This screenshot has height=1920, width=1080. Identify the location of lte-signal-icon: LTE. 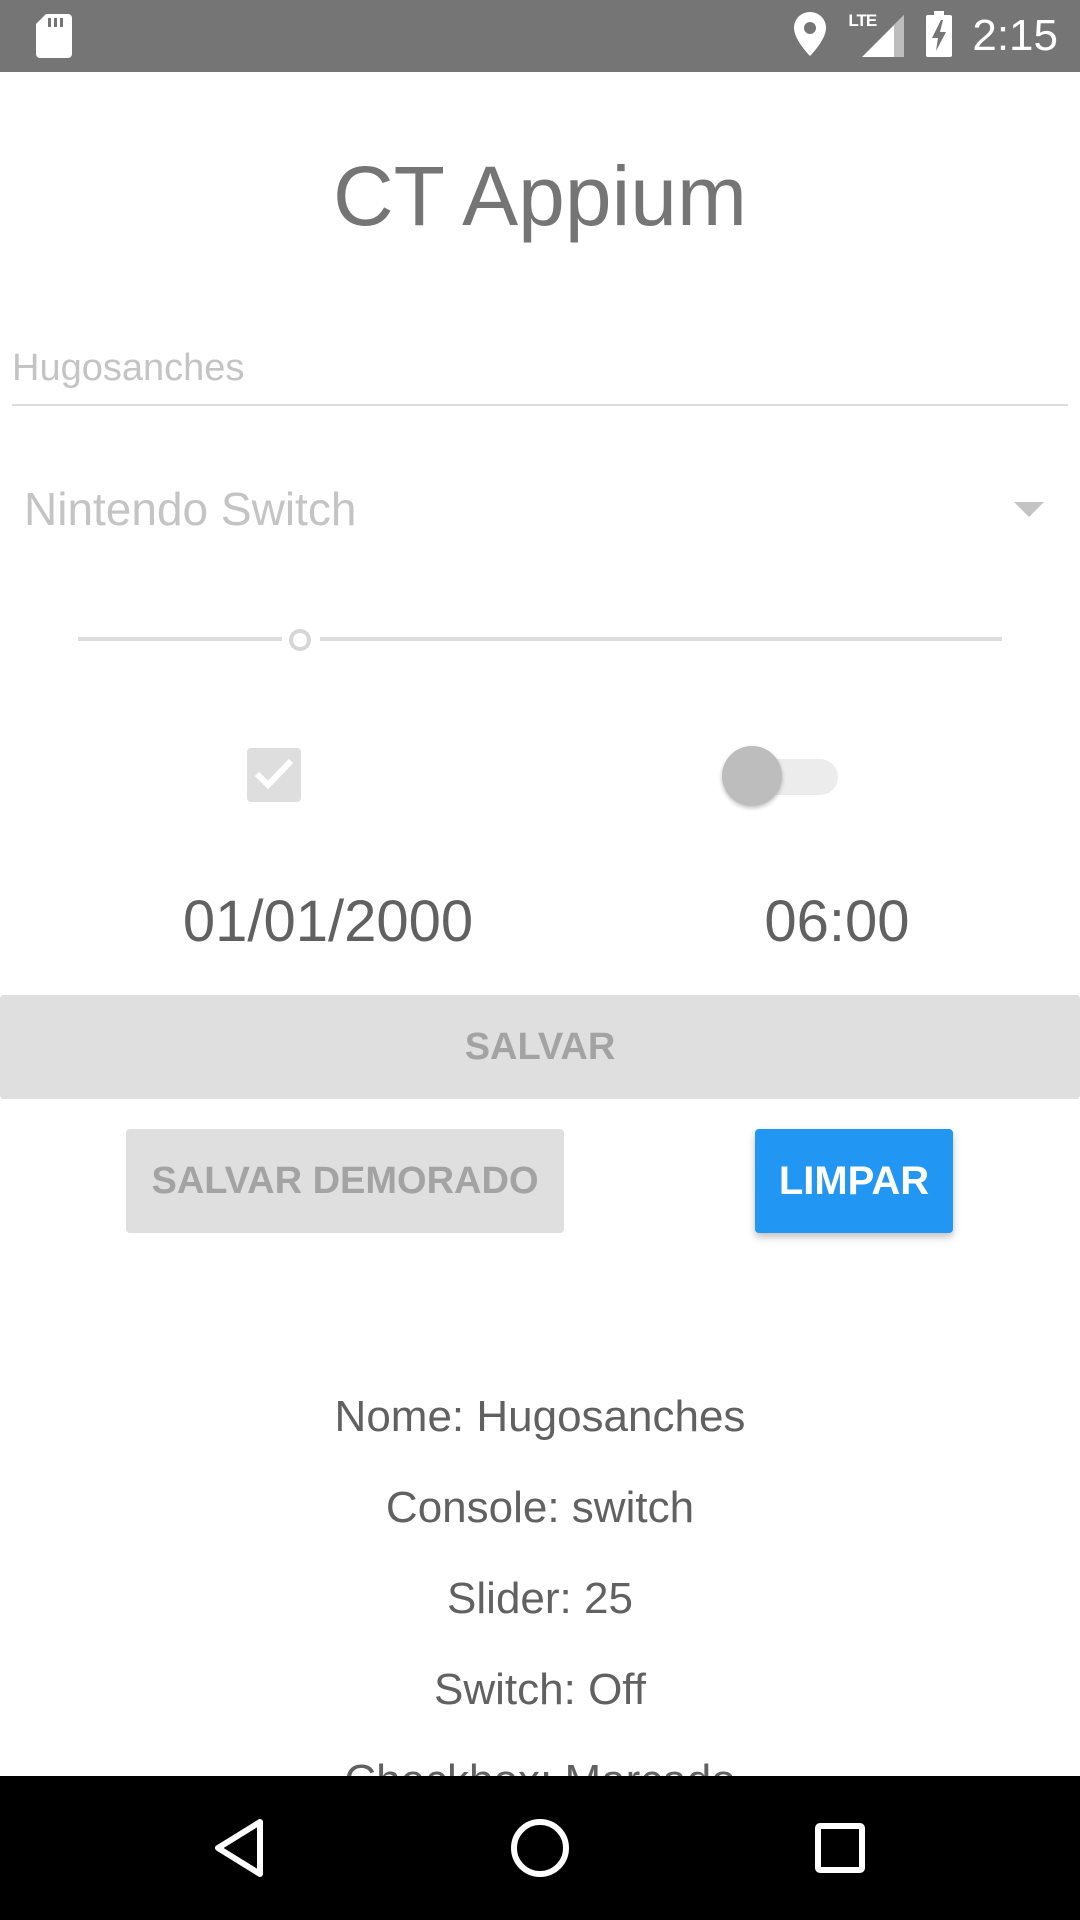
(876, 36).